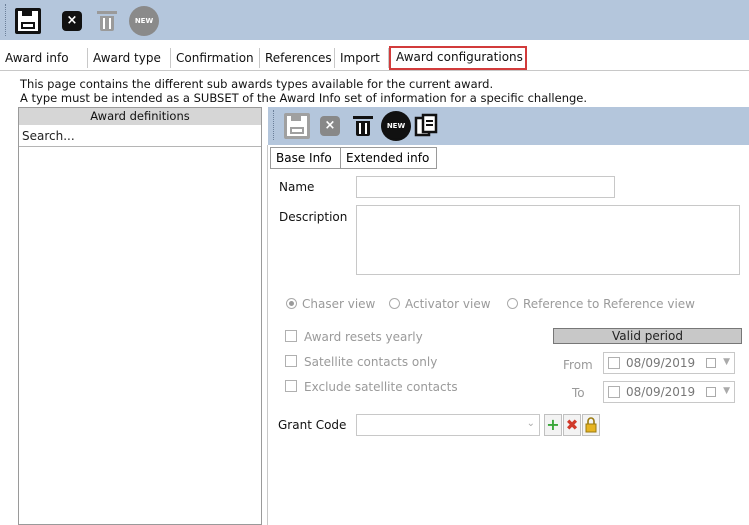  I want to click on lock-grant-button, so click(591, 425).